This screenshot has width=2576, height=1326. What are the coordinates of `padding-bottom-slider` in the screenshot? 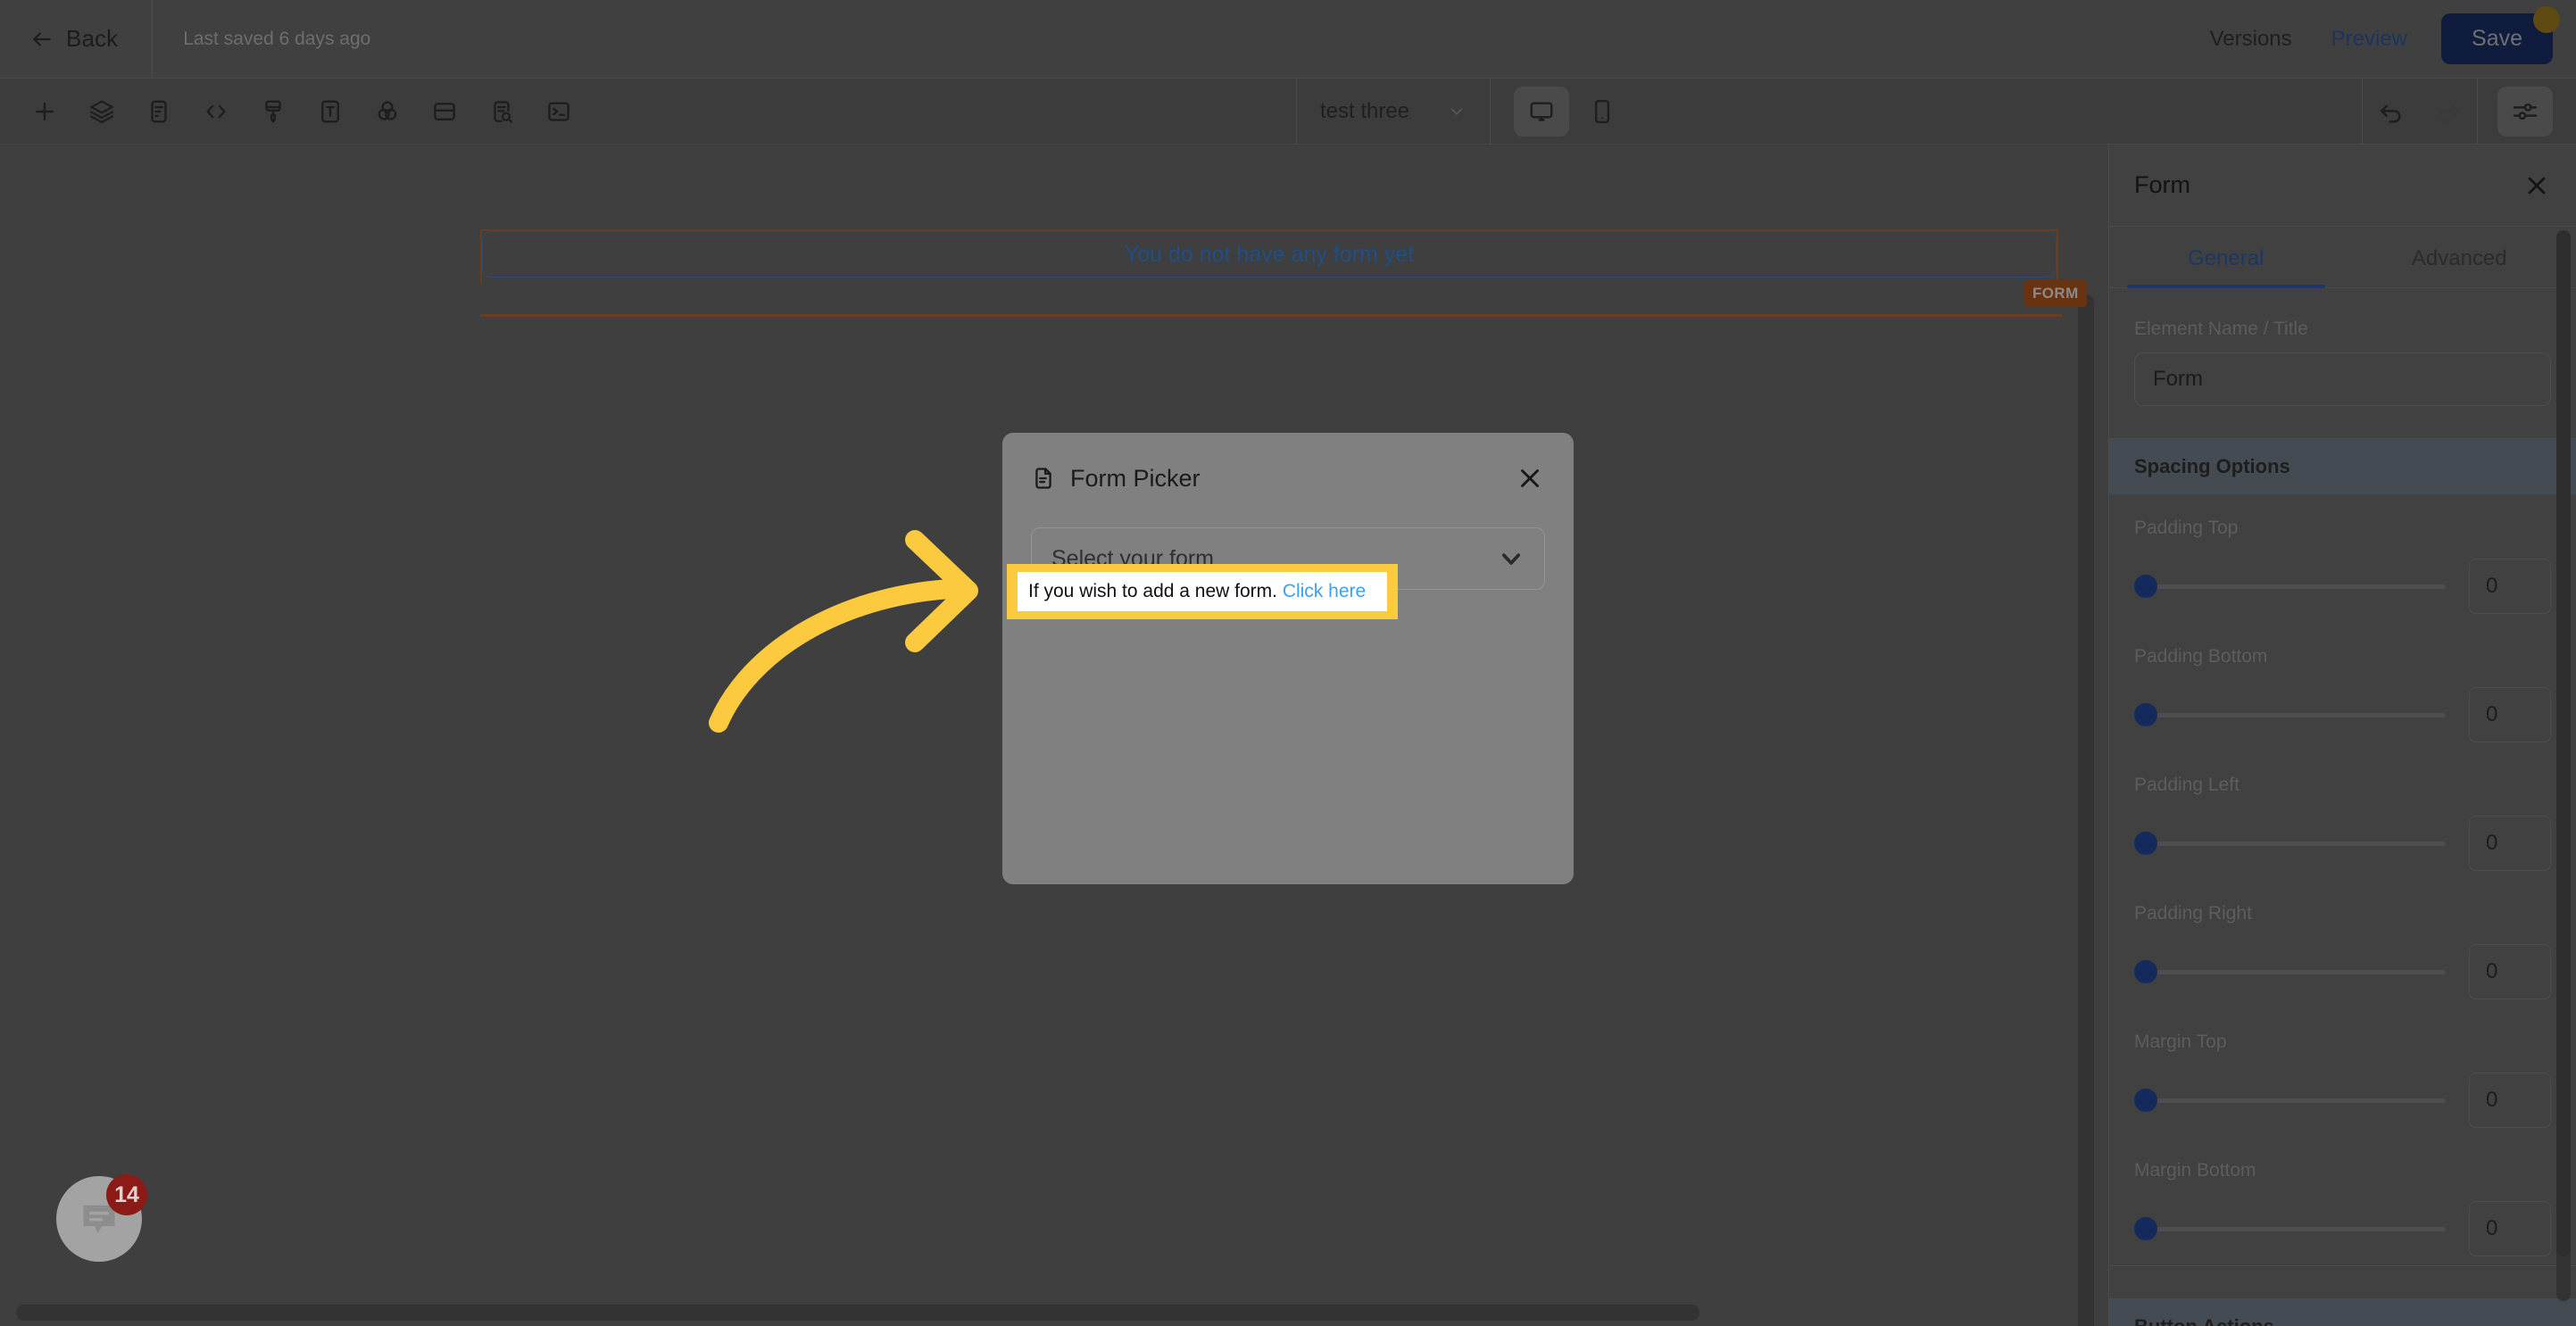 It's located at (2290, 714).